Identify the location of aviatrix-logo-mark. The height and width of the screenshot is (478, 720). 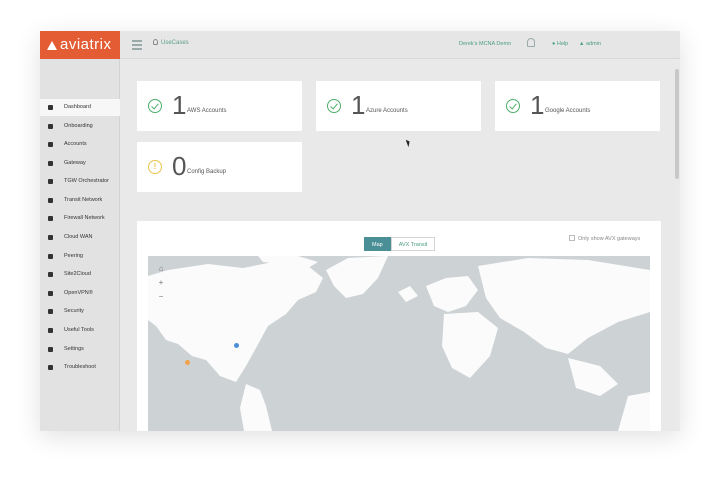
(52, 45).